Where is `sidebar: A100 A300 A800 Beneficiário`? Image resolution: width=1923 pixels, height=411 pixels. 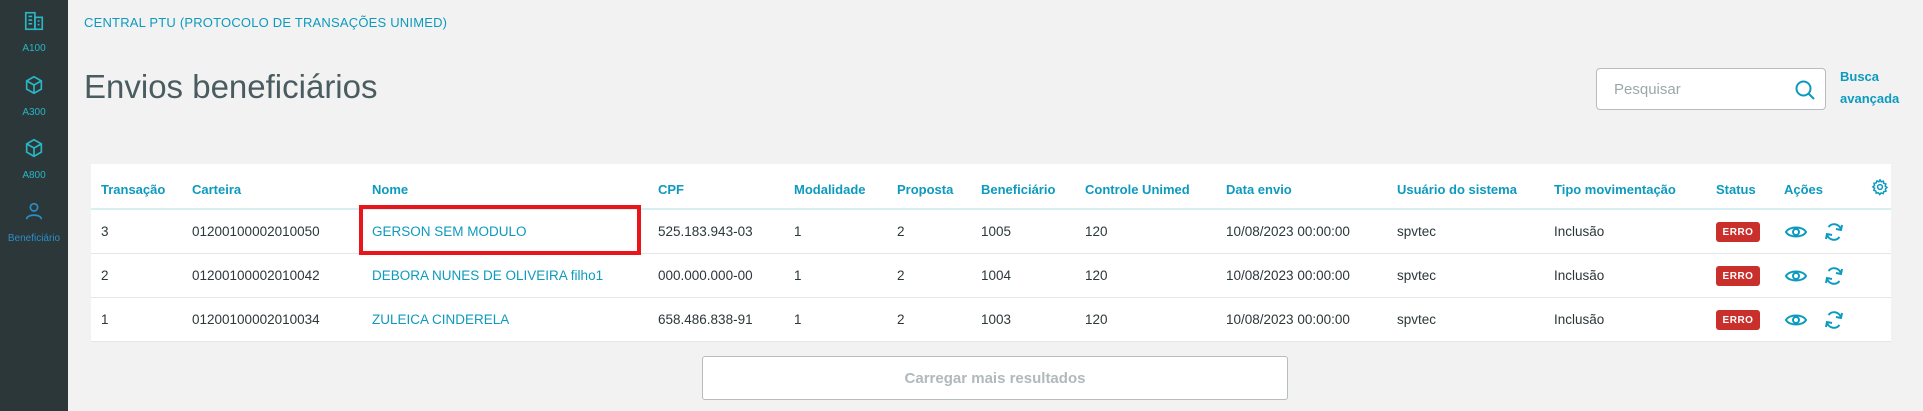
sidebar: A100 A300 A800 Beneficiário is located at coordinates (34, 205).